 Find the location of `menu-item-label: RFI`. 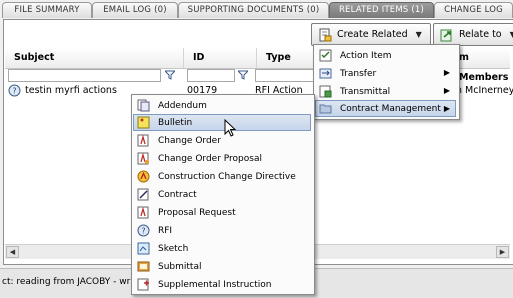

menu-item-label: RFI is located at coordinates (165, 230).